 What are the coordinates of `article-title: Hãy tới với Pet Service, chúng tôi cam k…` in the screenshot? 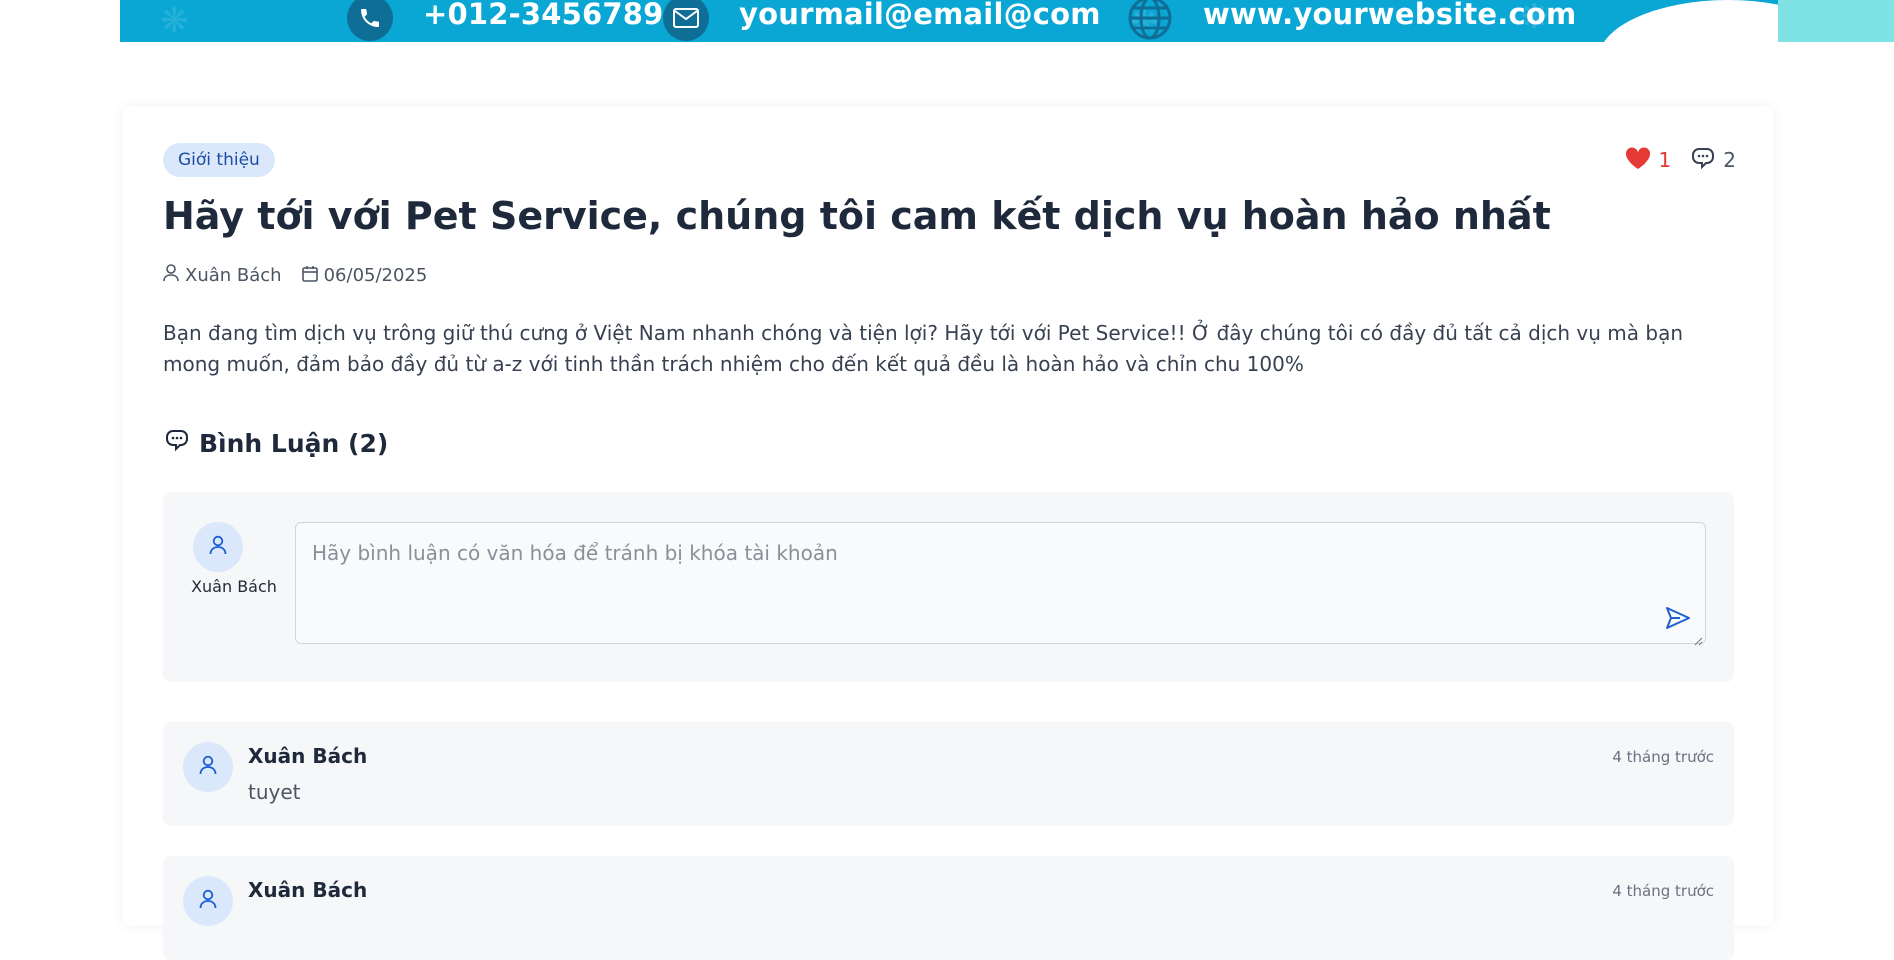 It's located at (857, 216).